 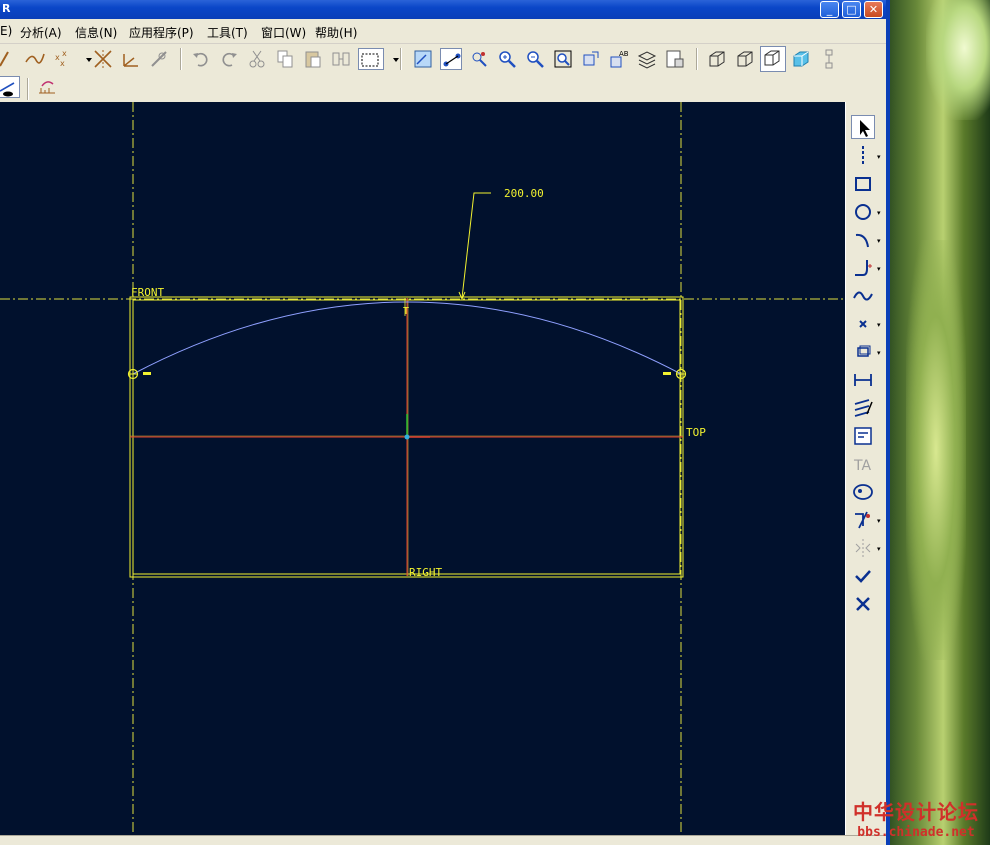 What do you see at coordinates (371, 59) in the screenshot?
I see `selection-filter-icon` at bounding box center [371, 59].